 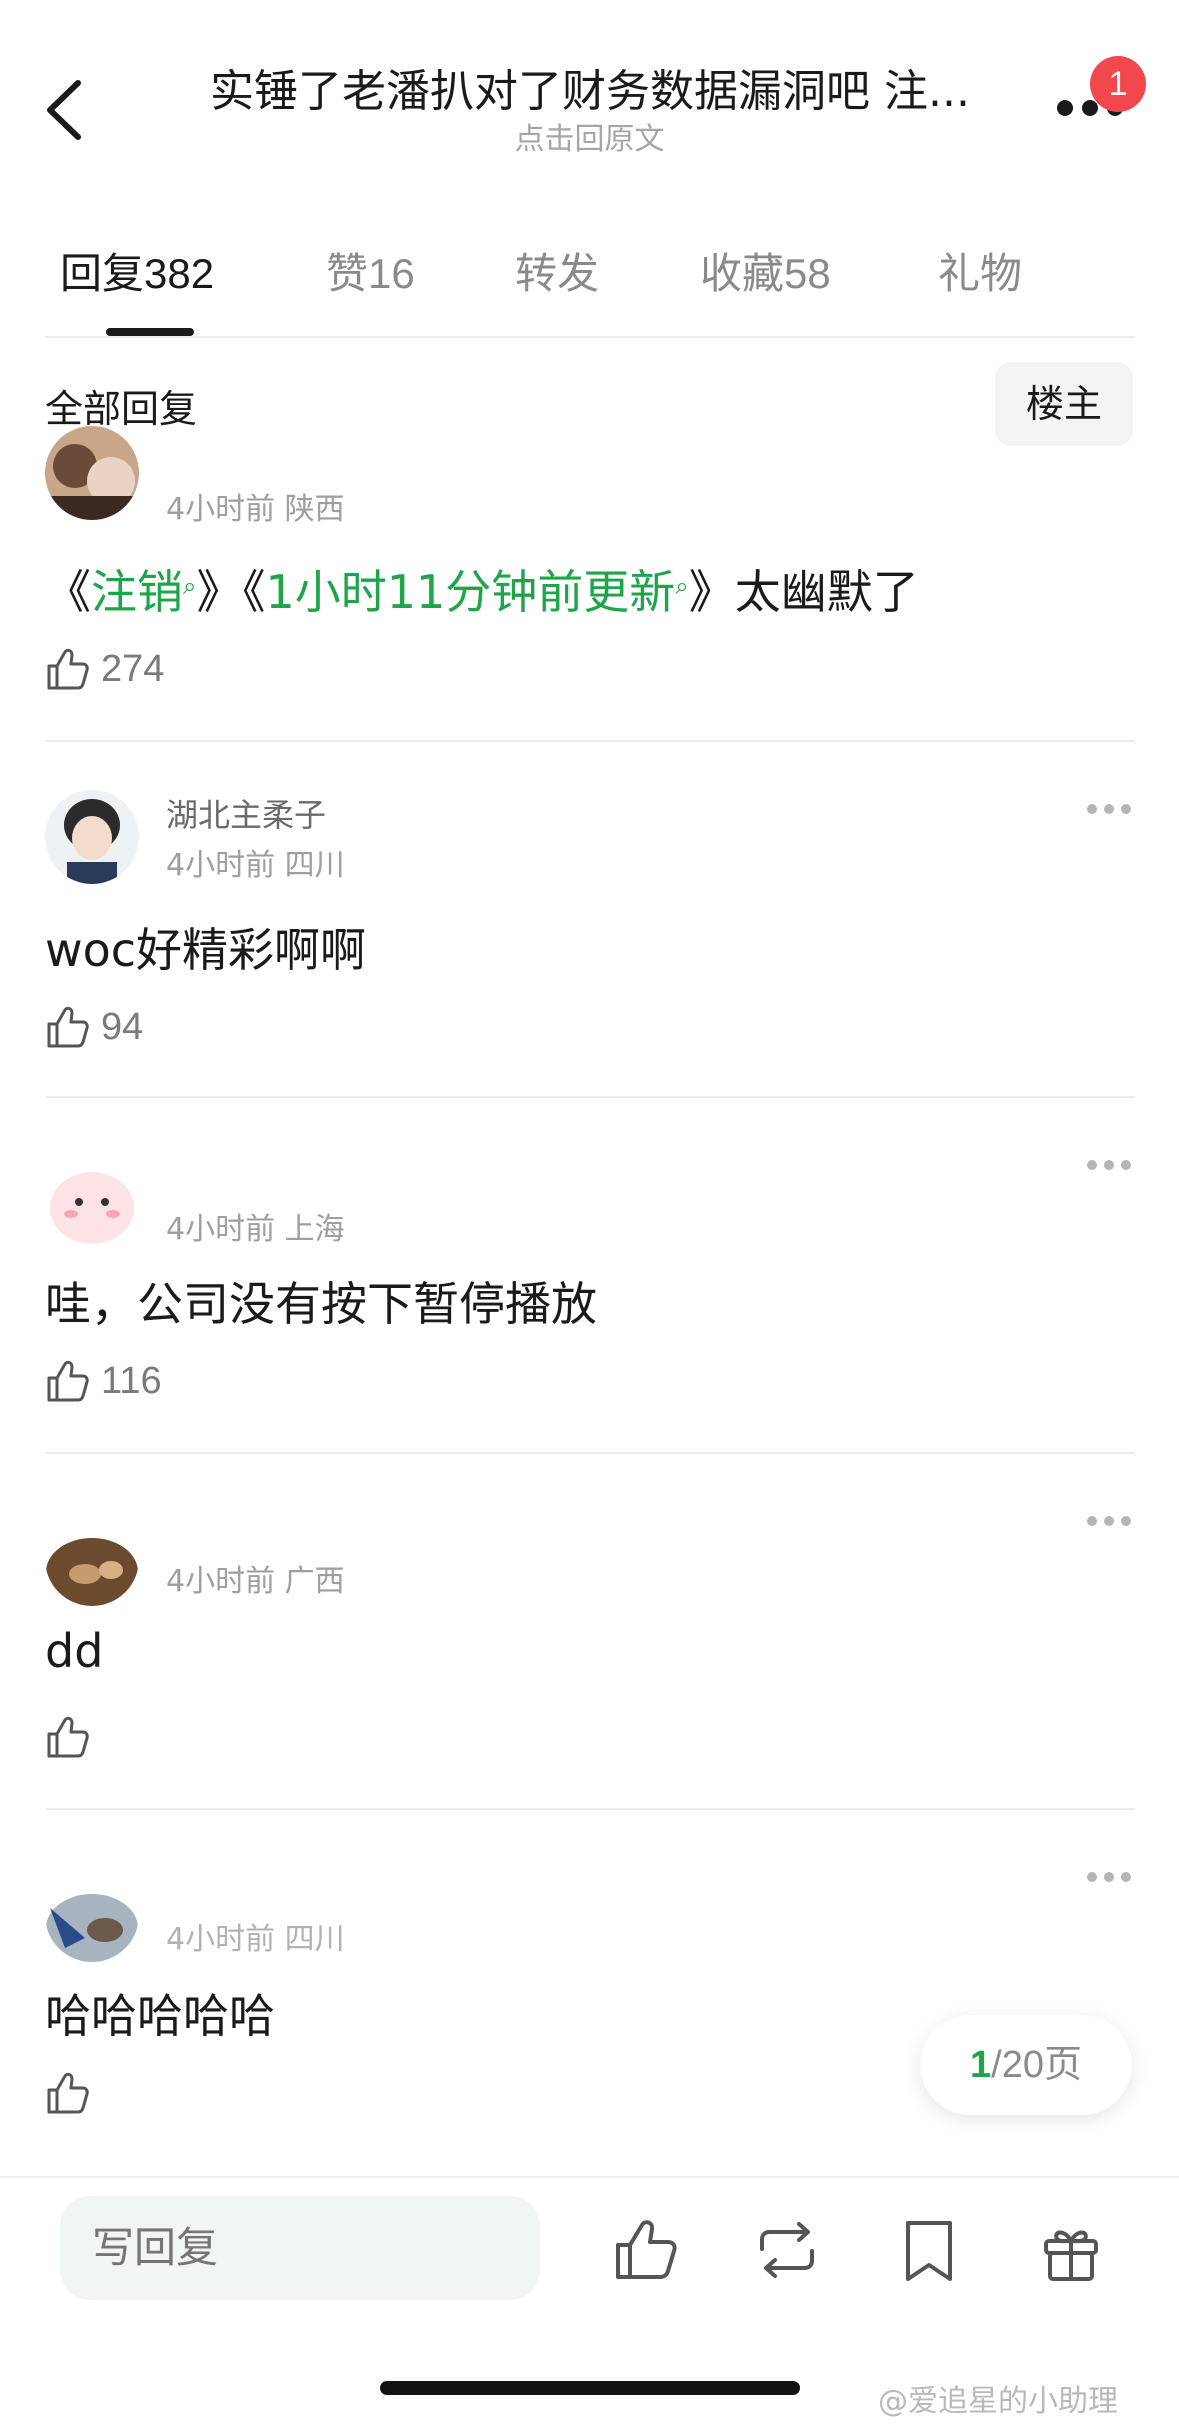 What do you see at coordinates (300, 2248) in the screenshot?
I see `reply-input` at bounding box center [300, 2248].